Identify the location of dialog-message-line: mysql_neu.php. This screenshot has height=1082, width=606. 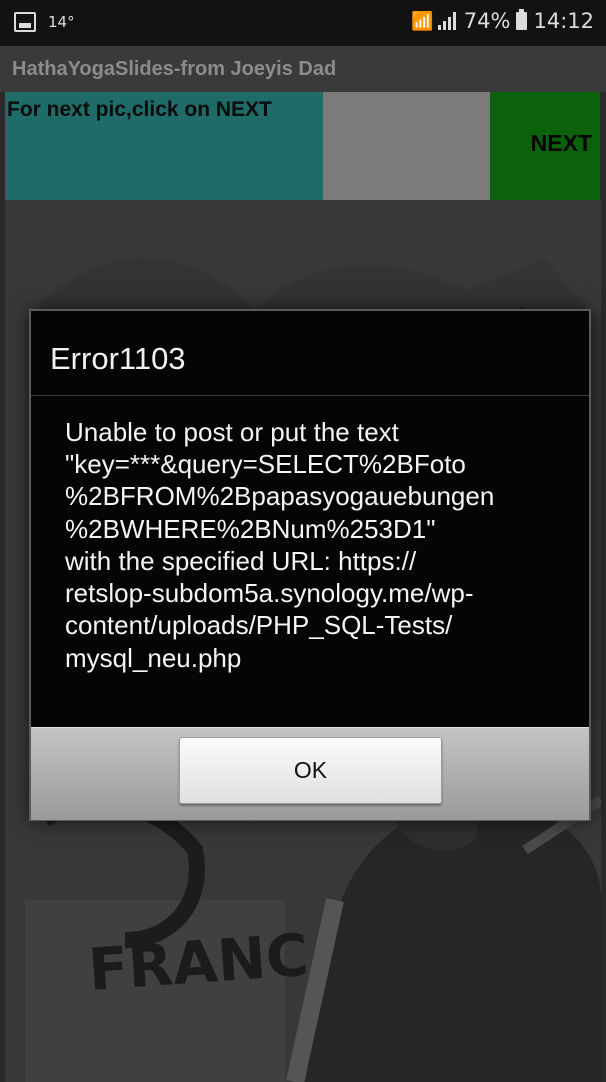
(153, 657).